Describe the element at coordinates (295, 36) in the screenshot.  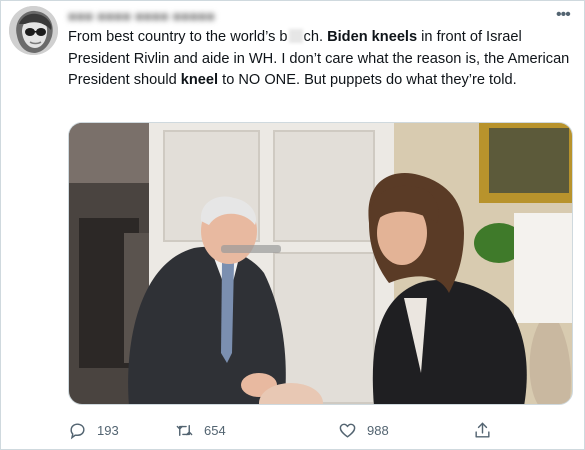
I see `redacted-word` at that location.